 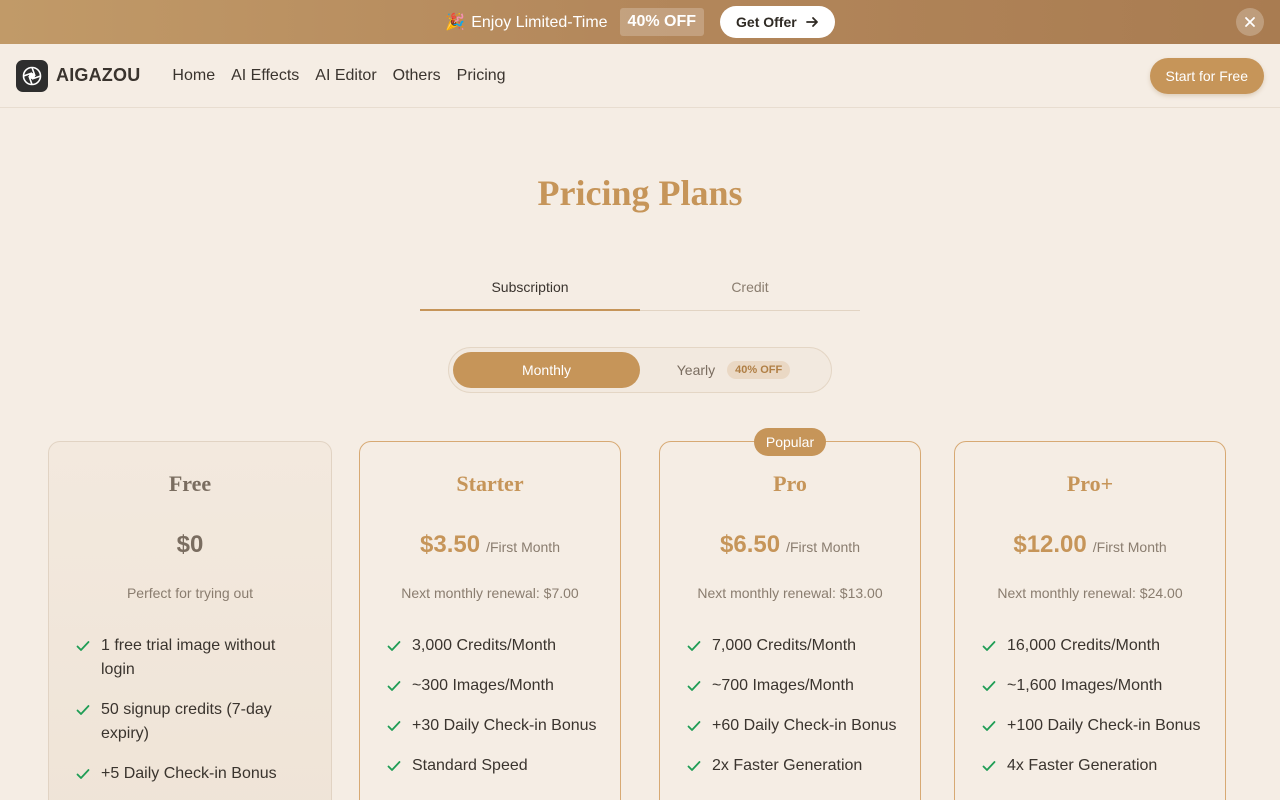 What do you see at coordinates (784, 645) in the screenshot?
I see `feature-text: 7,000 Credits/Month` at bounding box center [784, 645].